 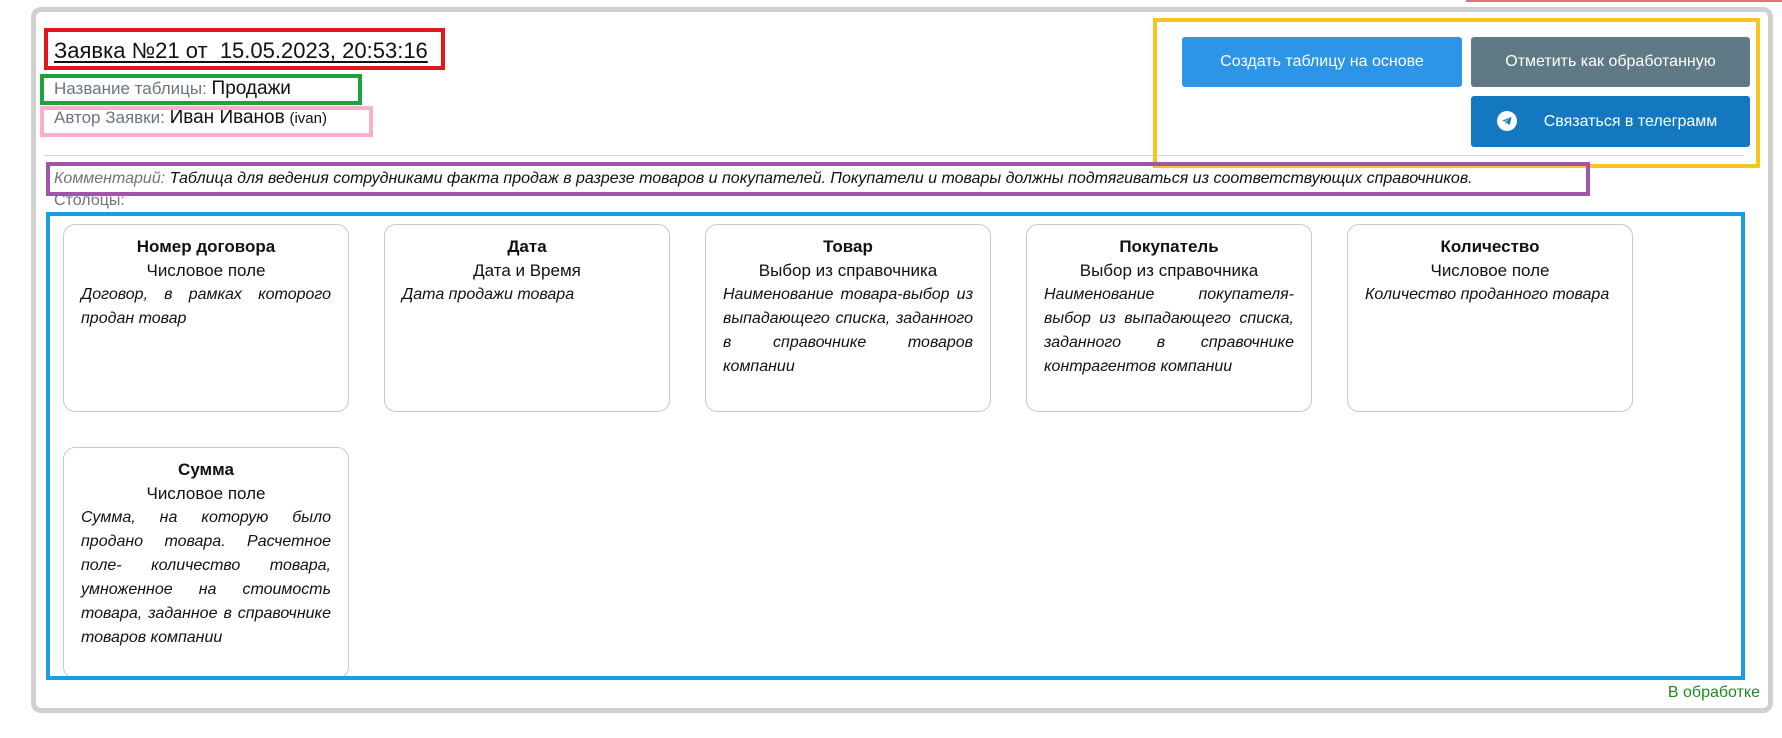 I want to click on mark-processed-button: Отметить как обработанную, so click(x=1610, y=62).